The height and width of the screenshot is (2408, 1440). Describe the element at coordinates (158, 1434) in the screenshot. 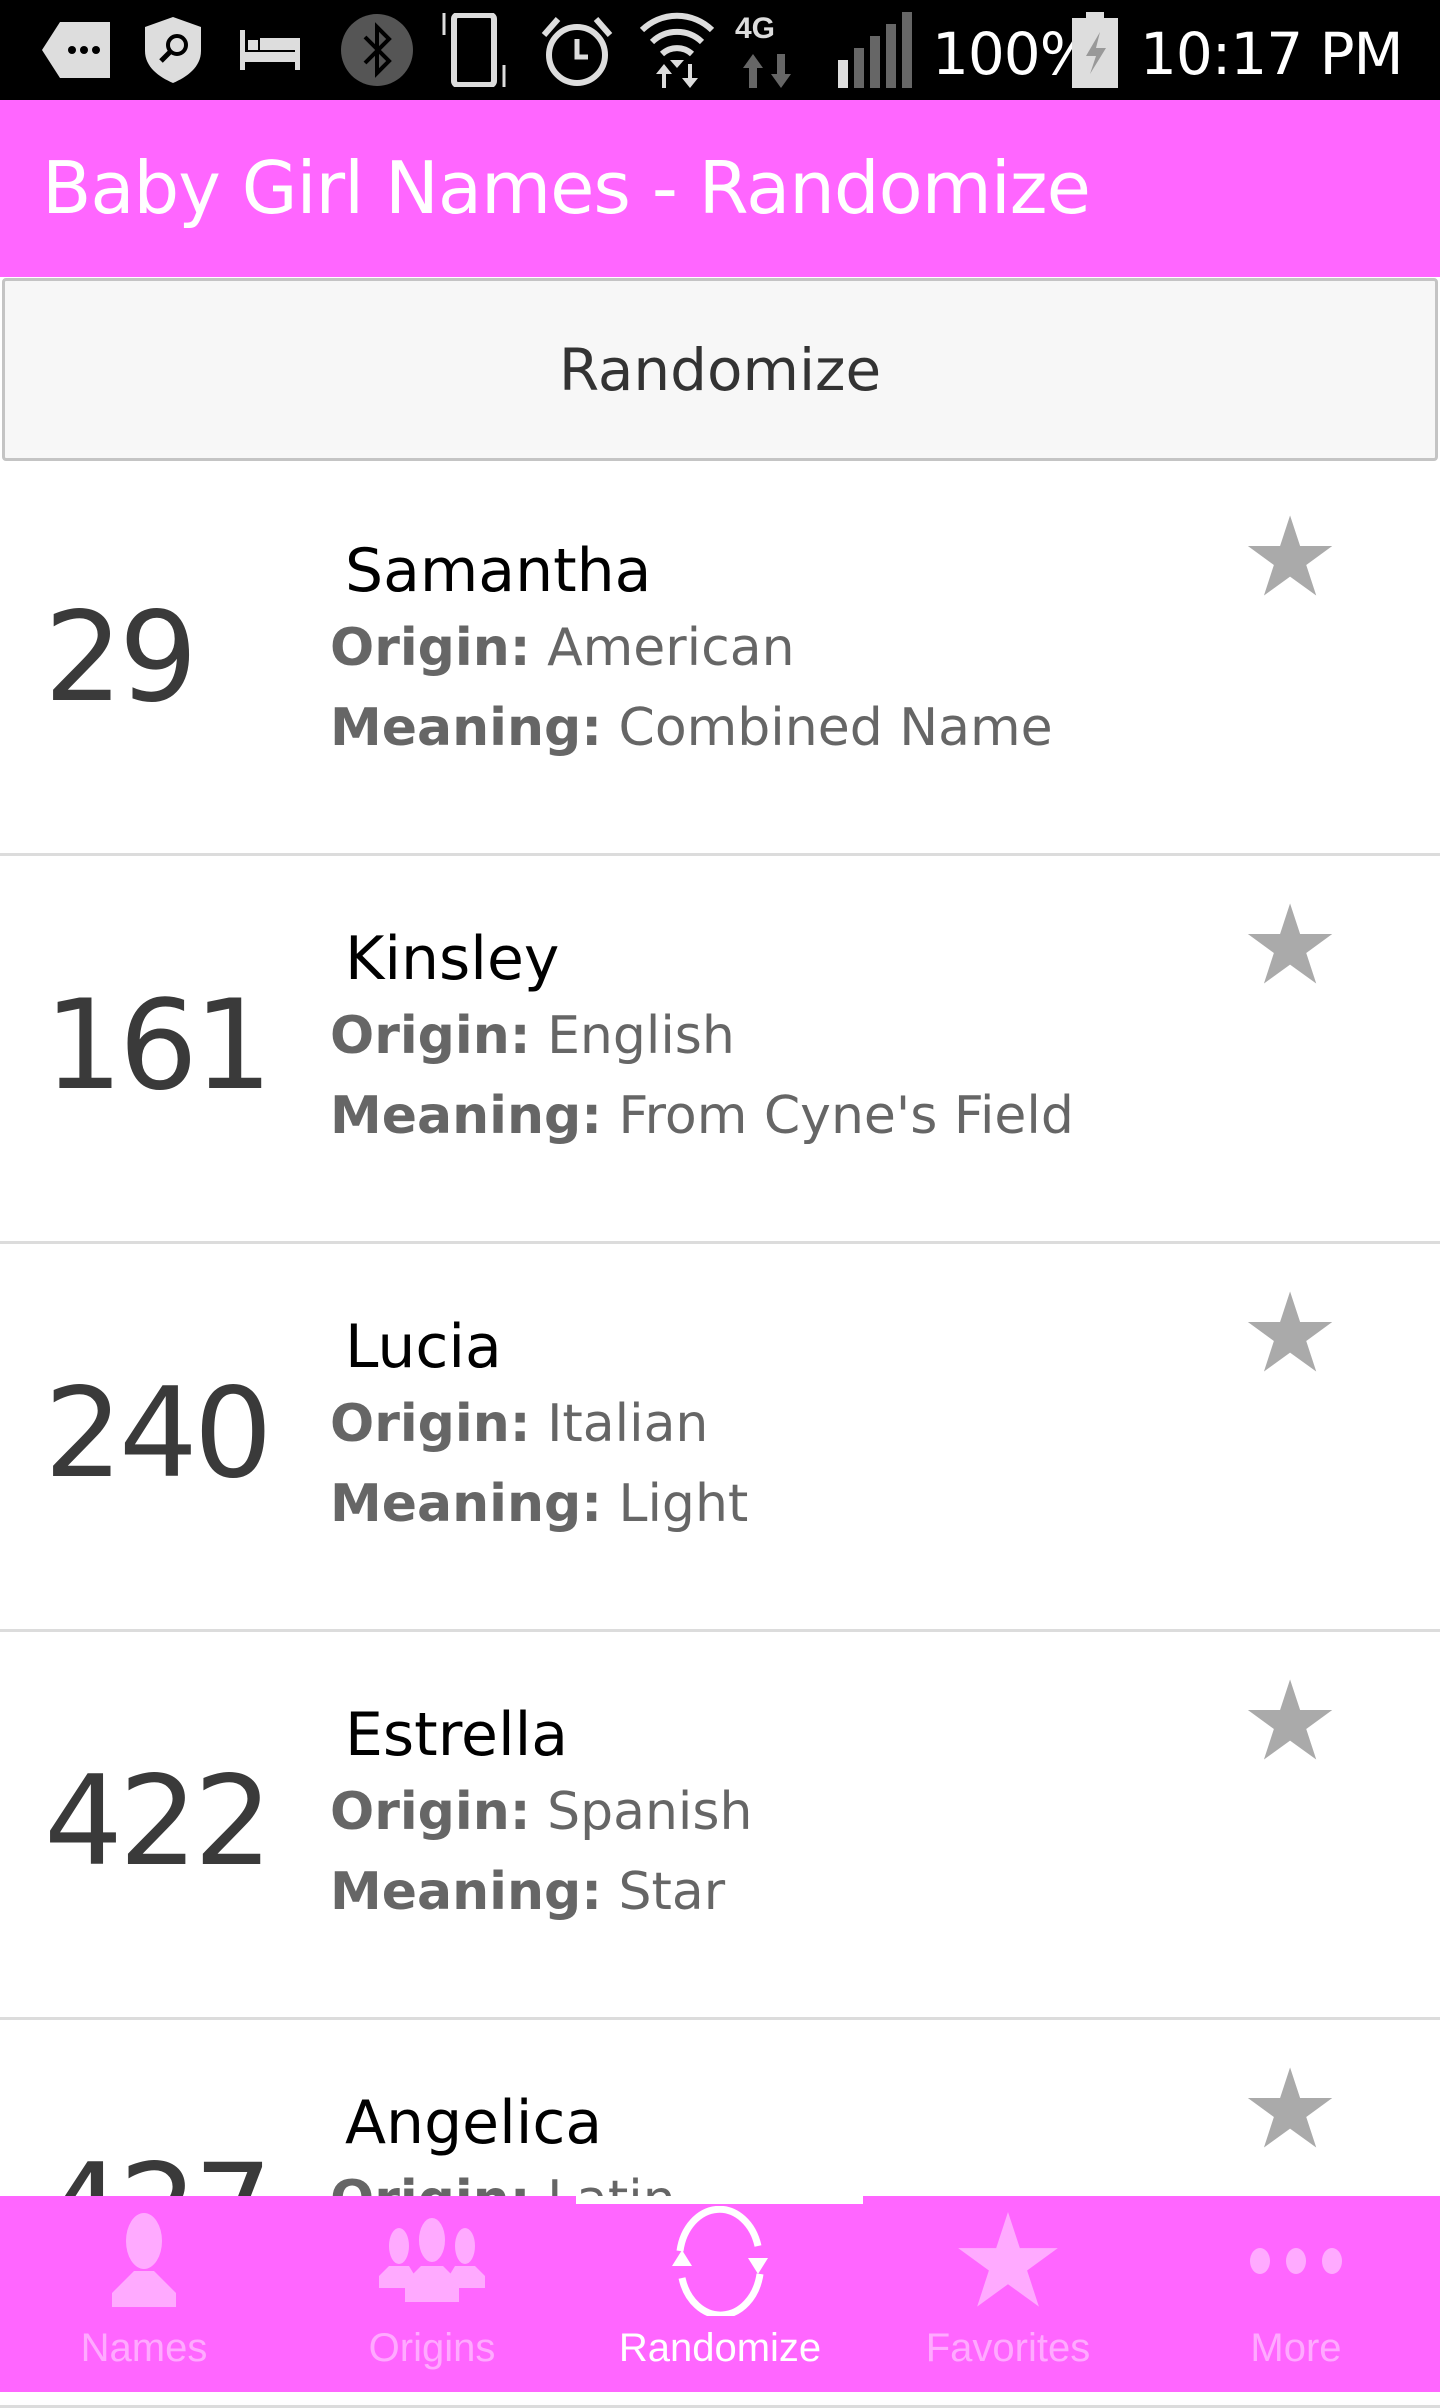

I see `rank: 240` at that location.